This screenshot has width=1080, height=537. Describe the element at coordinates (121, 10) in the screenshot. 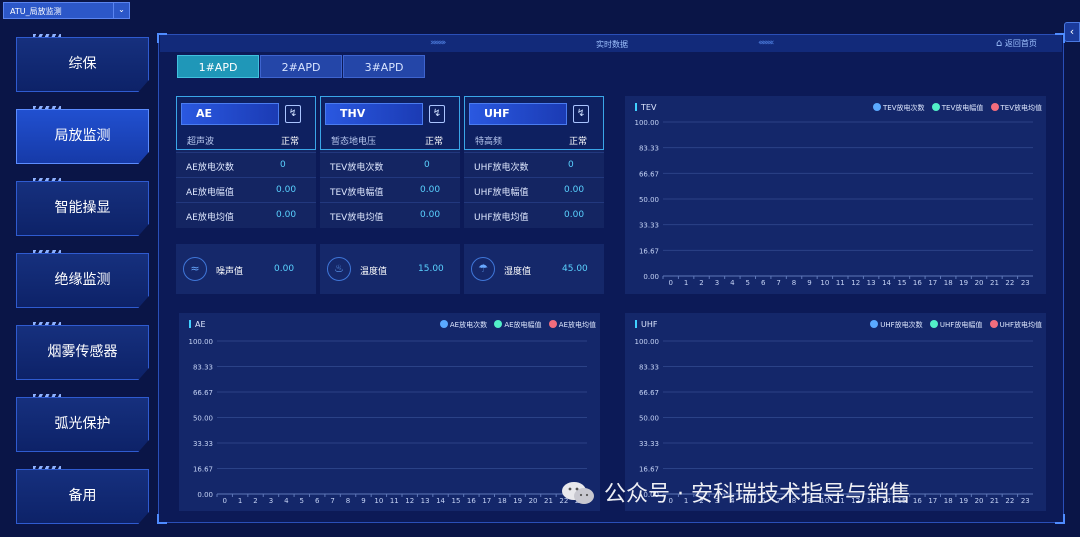

I see `chevron-down-icon: ⌄` at that location.